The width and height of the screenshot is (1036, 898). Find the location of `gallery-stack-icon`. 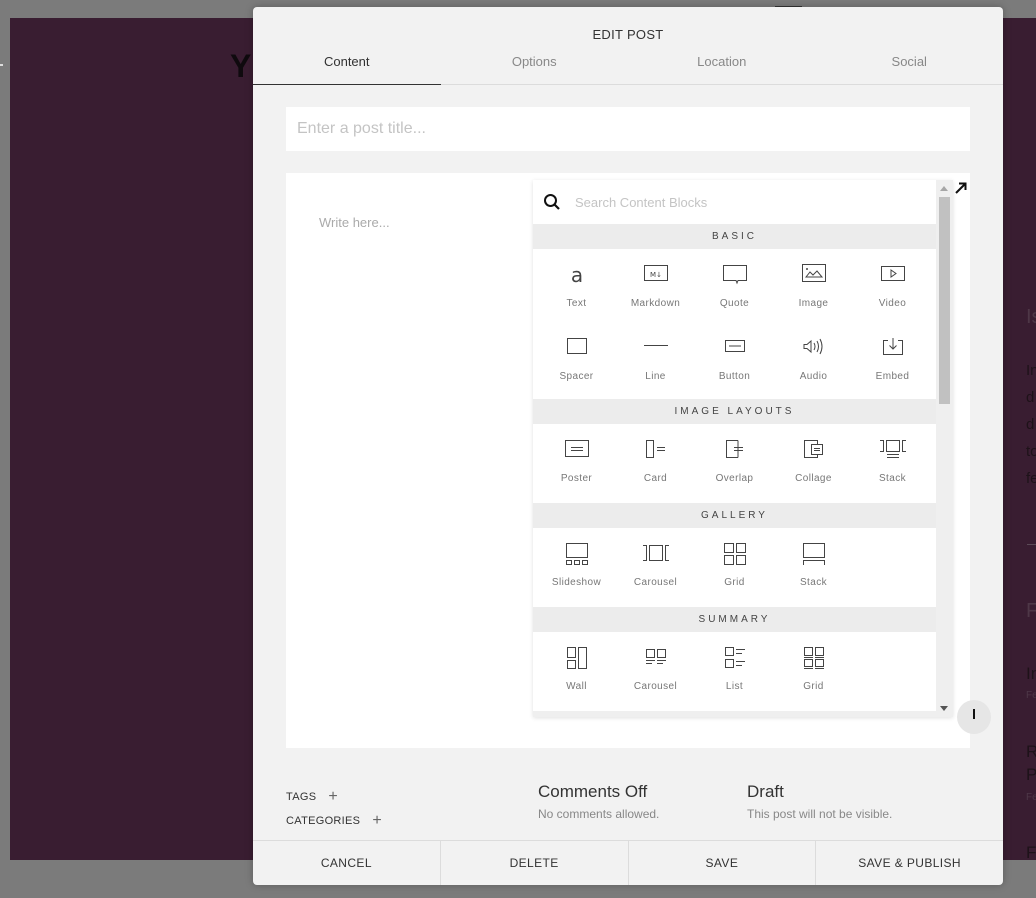

gallery-stack-icon is located at coordinates (813, 554).